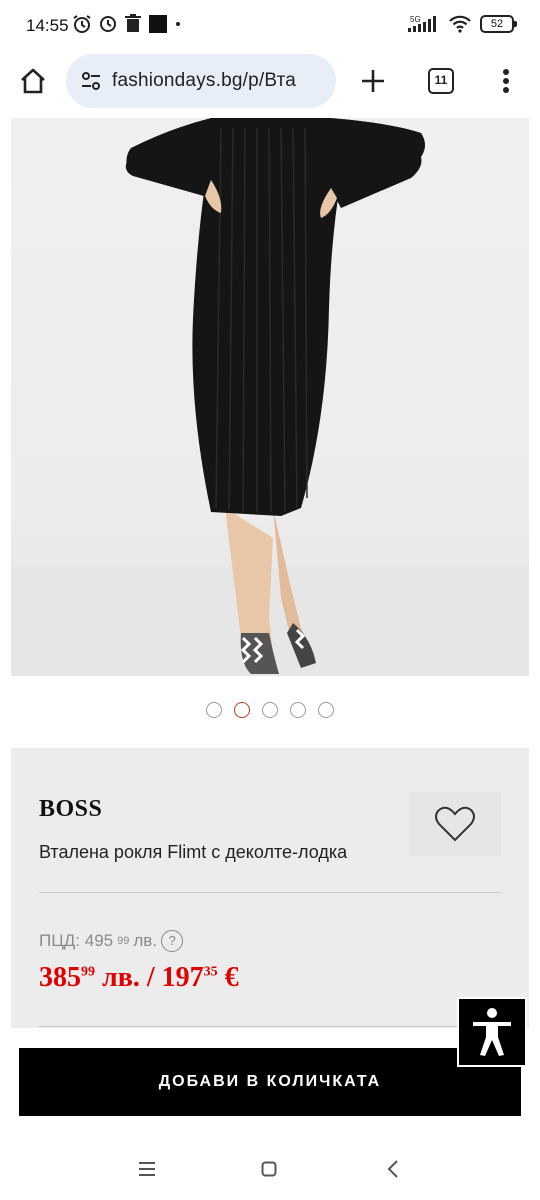  Describe the element at coordinates (204, 80) in the screenshot. I see `url-text: fashiondays.bg/p/Вта` at that location.